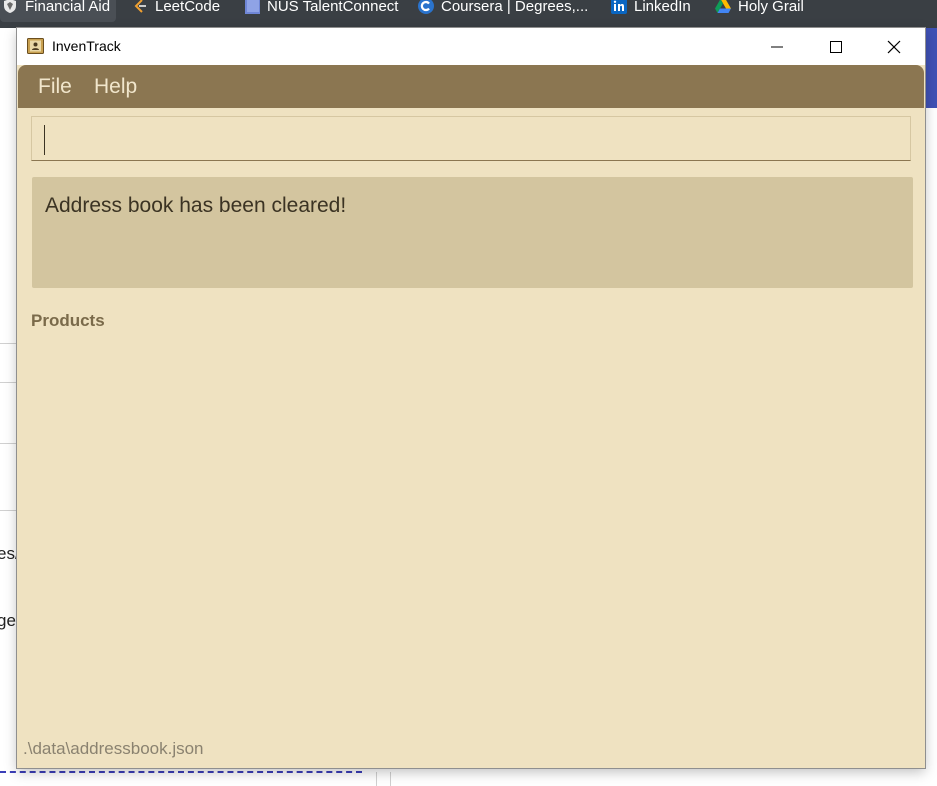 This screenshot has height=786, width=937. What do you see at coordinates (471, 138) in the screenshot?
I see `command-input` at bounding box center [471, 138].